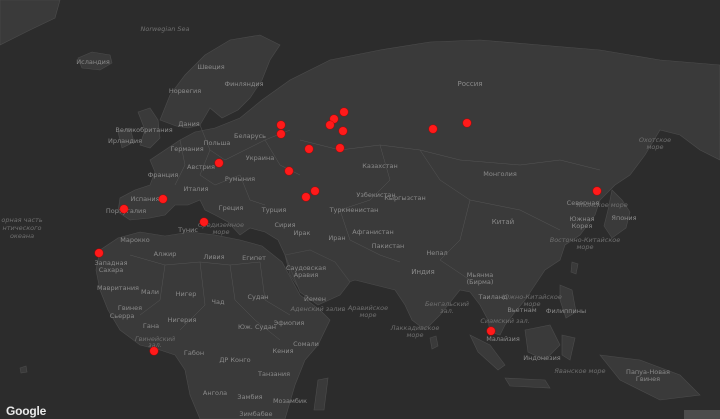 Image resolution: width=720 pixels, height=419 pixels. I want to click on sulawesi-shape, so click(568, 347).